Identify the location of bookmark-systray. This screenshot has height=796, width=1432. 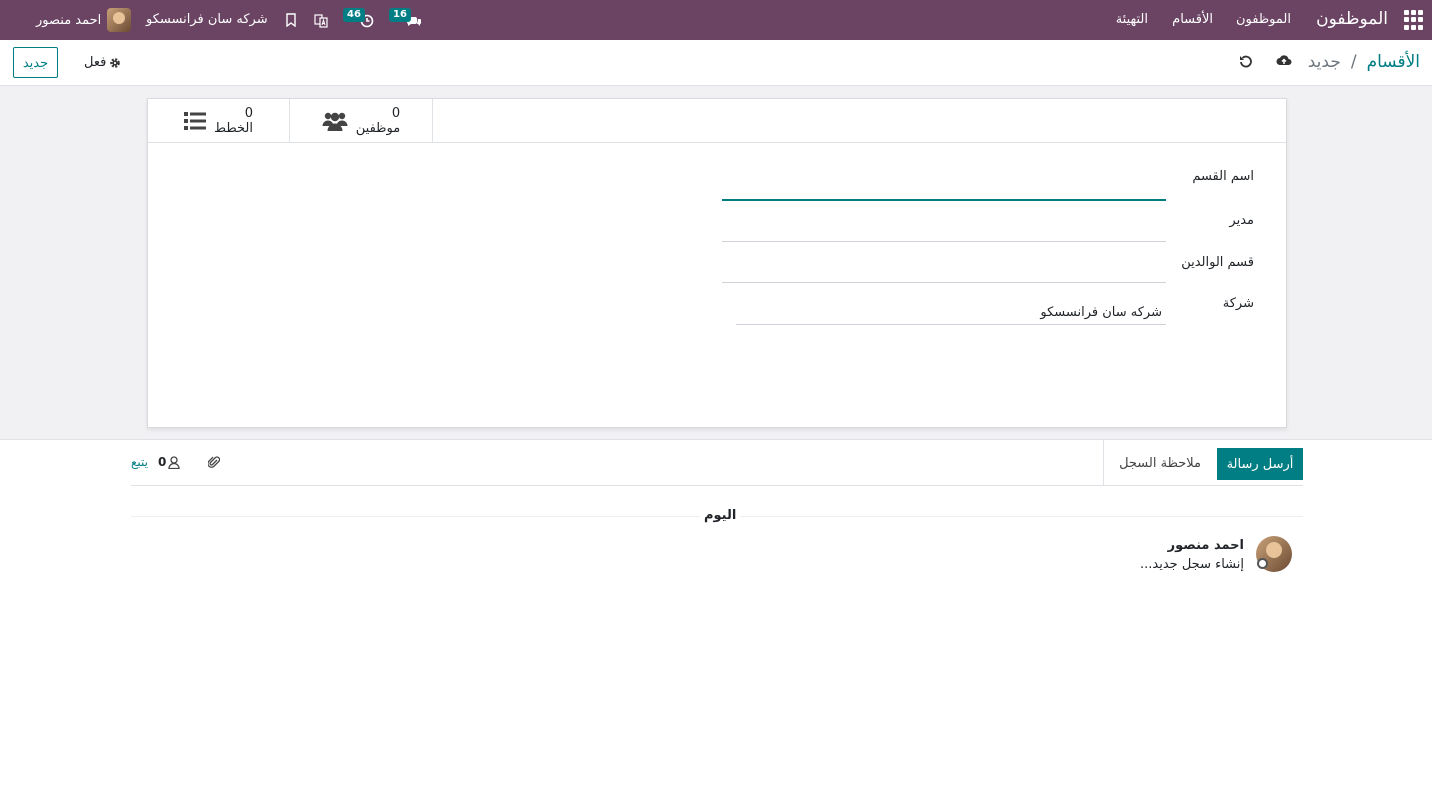
(292, 20).